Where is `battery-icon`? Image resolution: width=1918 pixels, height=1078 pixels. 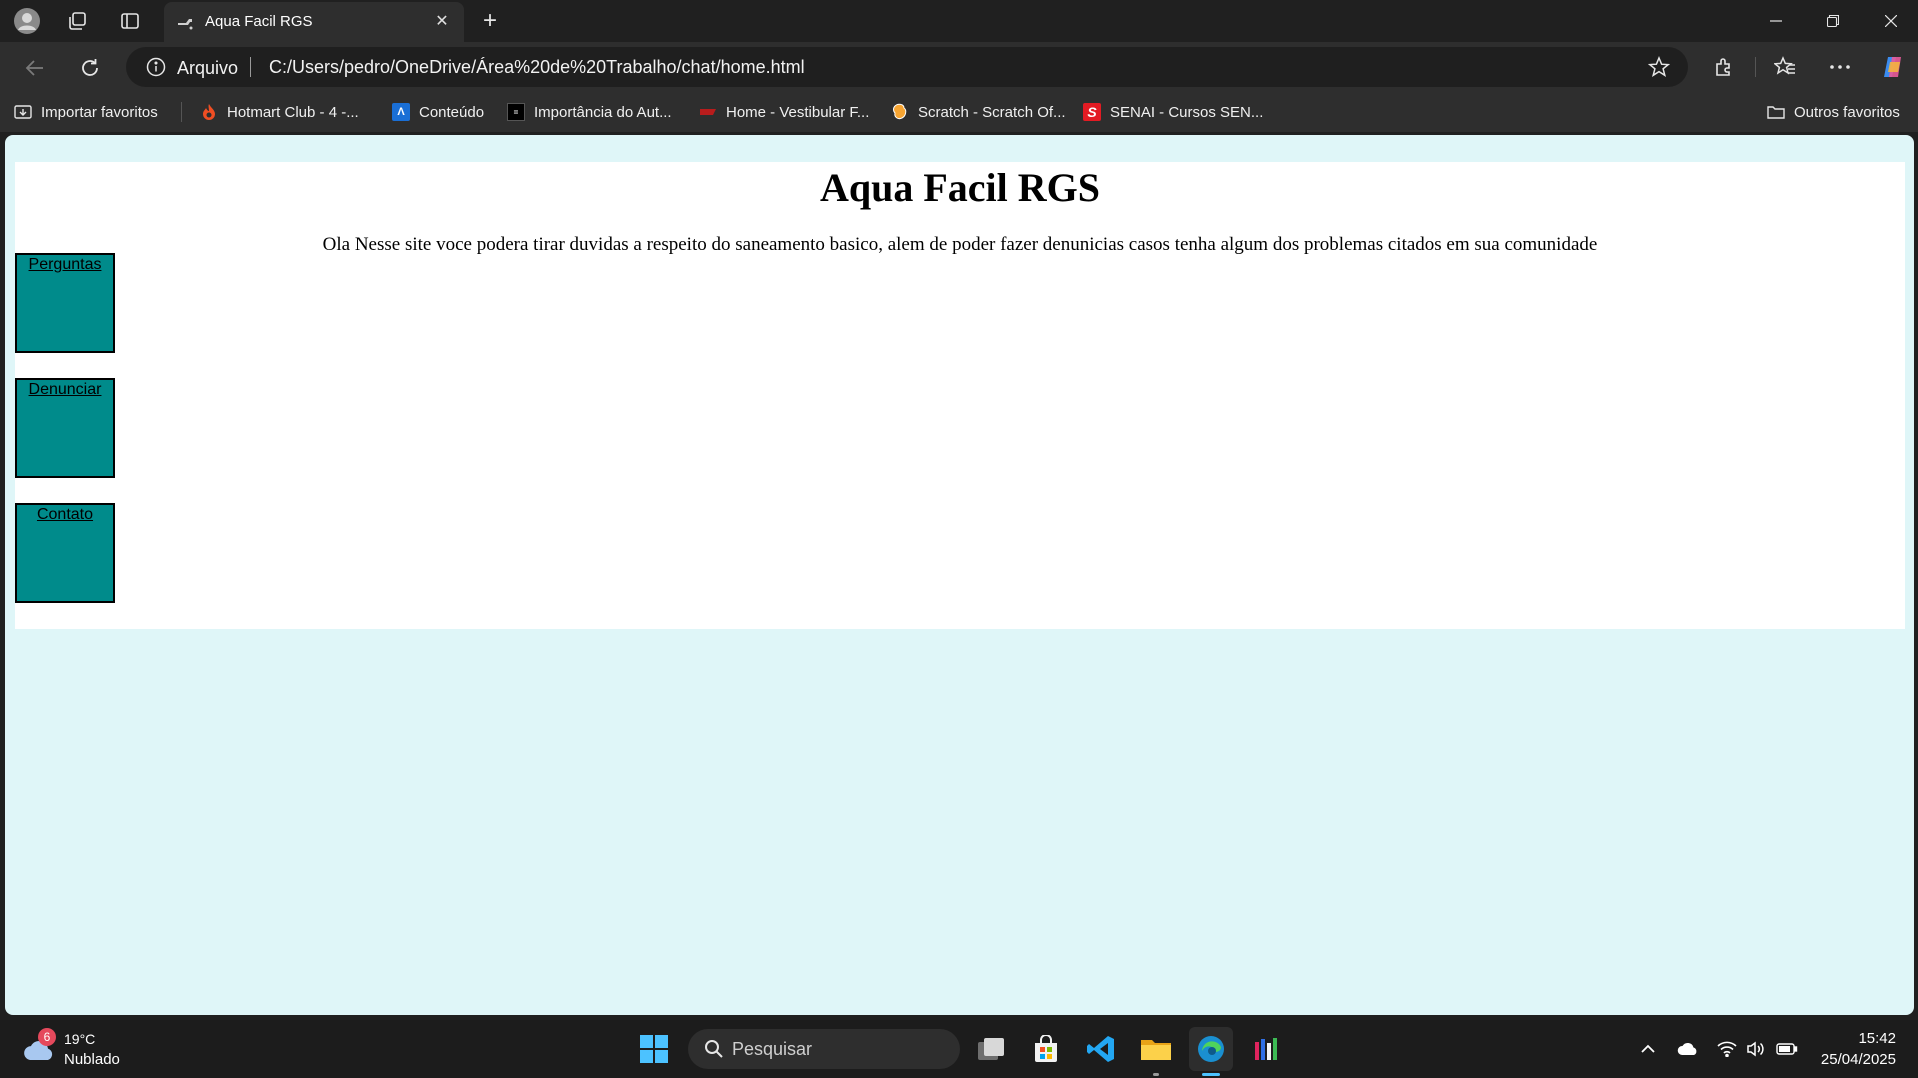 battery-icon is located at coordinates (1787, 1049).